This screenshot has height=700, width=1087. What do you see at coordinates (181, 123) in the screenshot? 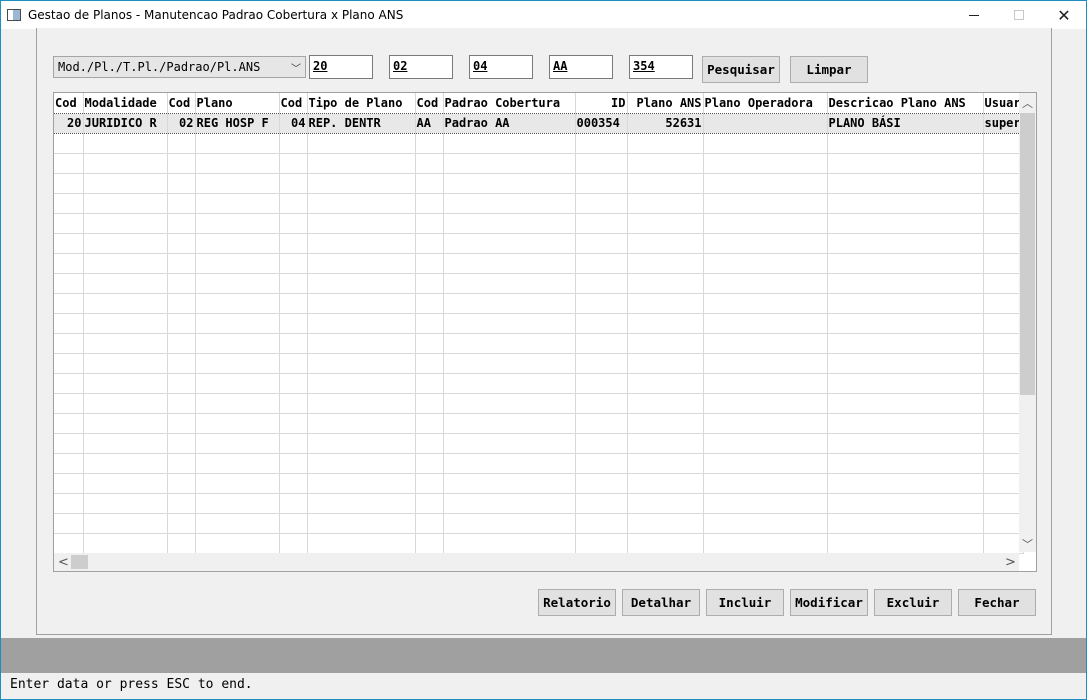
I see `table-cell: 02` at bounding box center [181, 123].